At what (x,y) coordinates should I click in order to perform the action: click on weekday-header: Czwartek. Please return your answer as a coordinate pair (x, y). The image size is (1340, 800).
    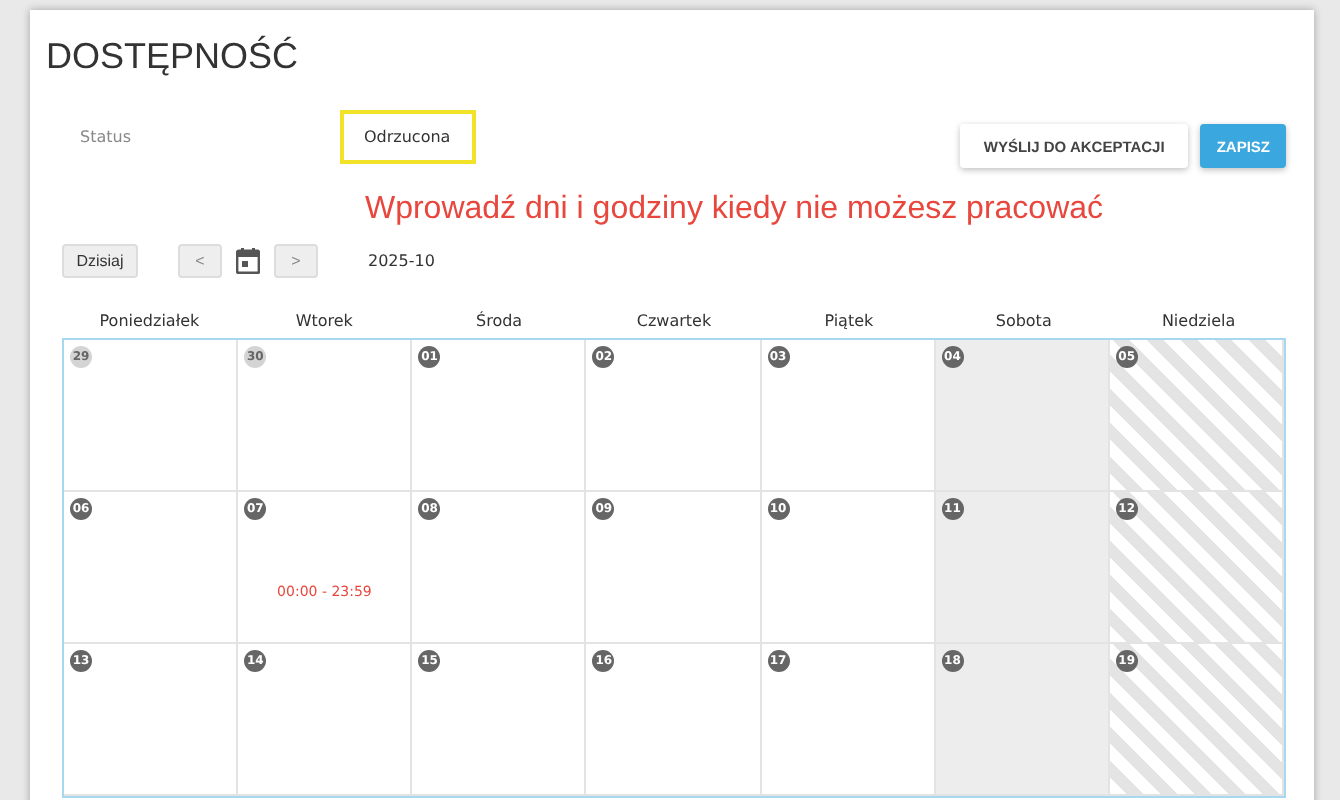
    Looking at the image, I should click on (674, 322).